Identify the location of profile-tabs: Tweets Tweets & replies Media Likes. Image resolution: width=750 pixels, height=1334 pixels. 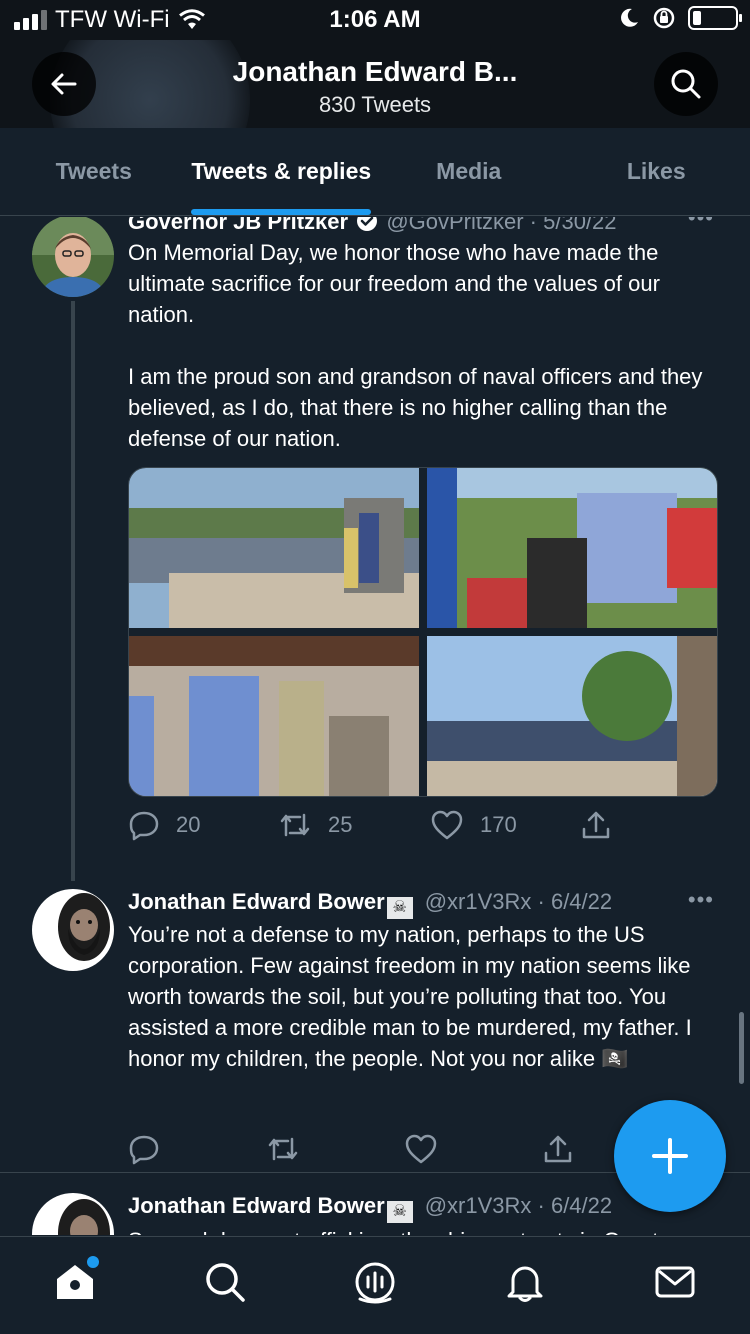
(375, 172).